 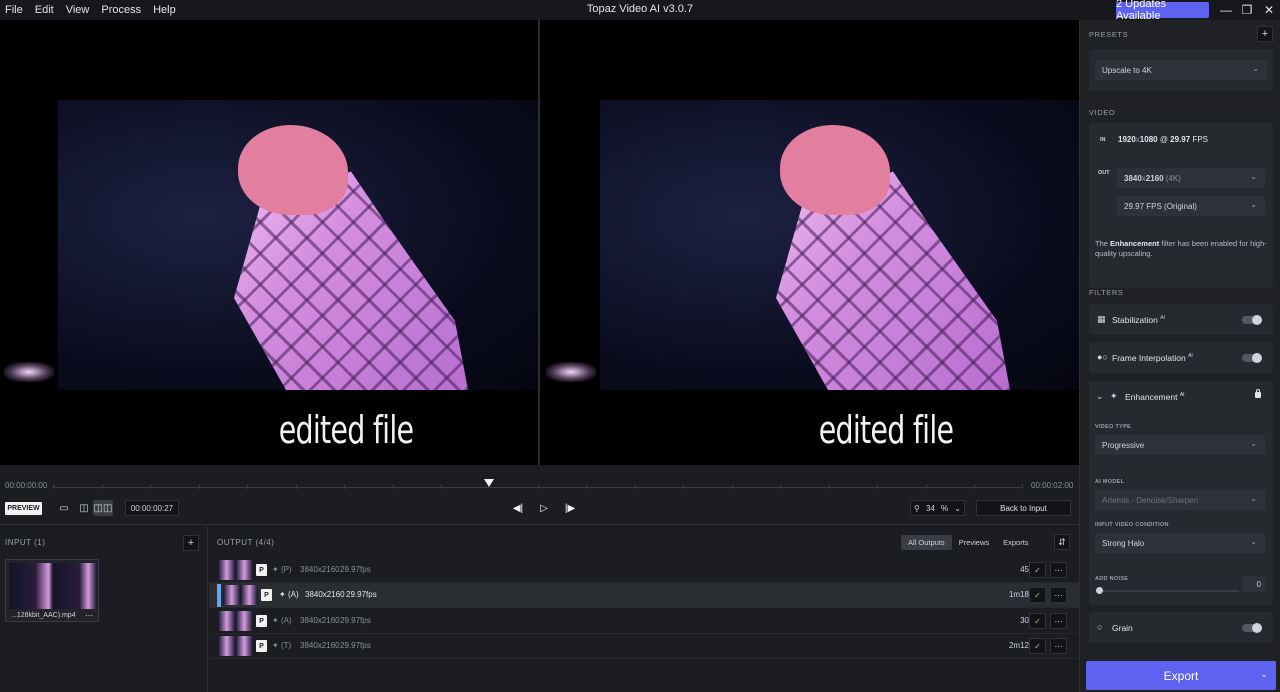 What do you see at coordinates (320, 620) in the screenshot?
I see `output-resolution: 3840x2160` at bounding box center [320, 620].